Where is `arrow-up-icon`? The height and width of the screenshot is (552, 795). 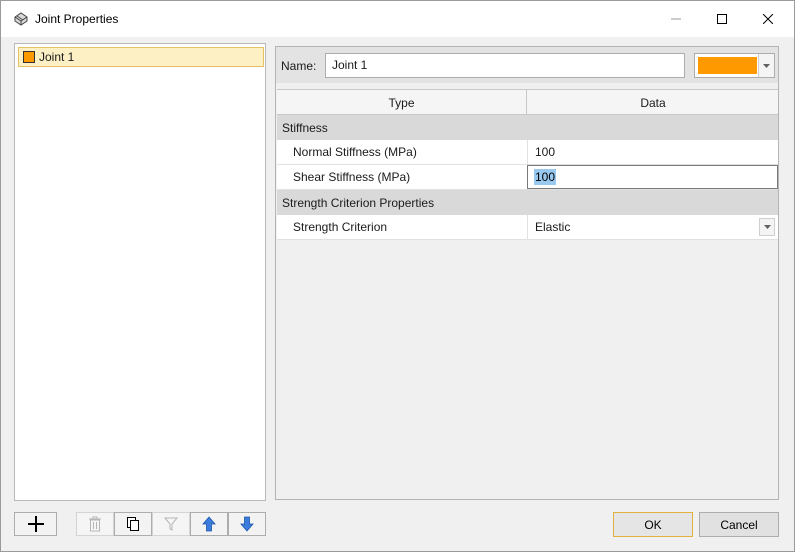
arrow-up-icon is located at coordinates (209, 524).